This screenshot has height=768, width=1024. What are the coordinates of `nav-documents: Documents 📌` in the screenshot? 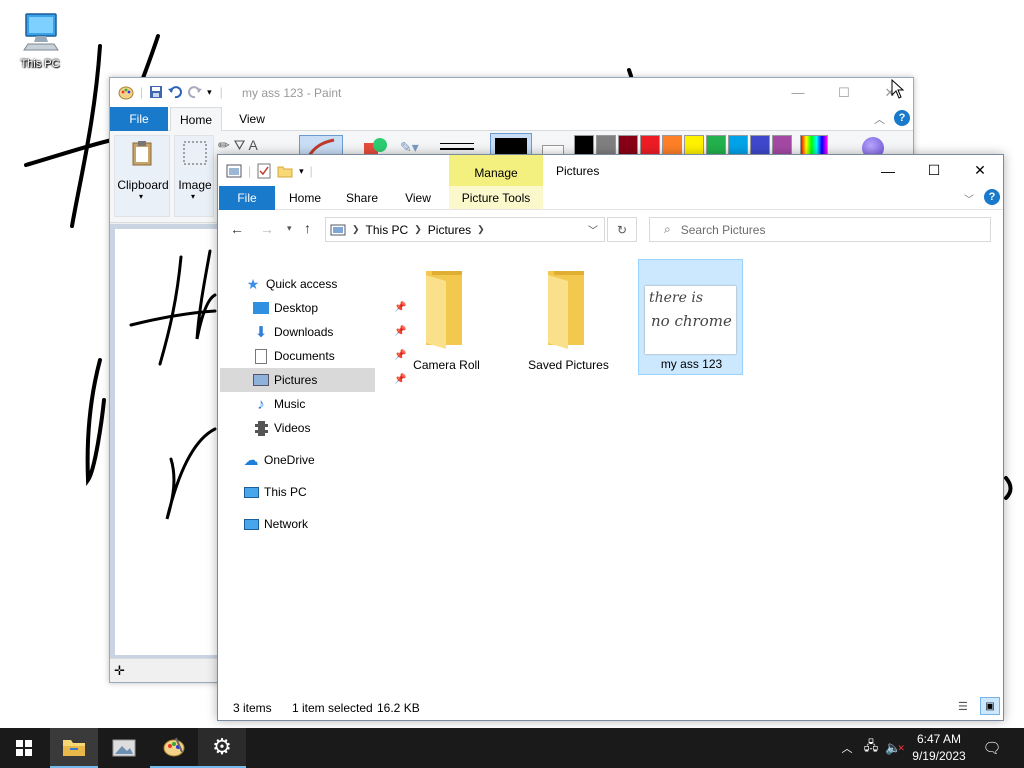 It's located at (329, 356).